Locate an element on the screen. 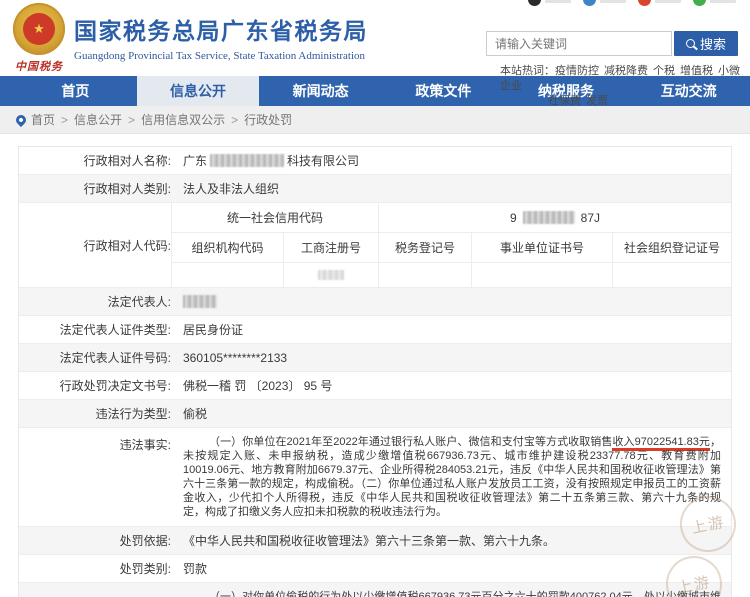 Image resolution: width=750 pixels, height=597 pixels. row-id-number: 法定代表人证件号码: 360105********2133 is located at coordinates (375, 358).